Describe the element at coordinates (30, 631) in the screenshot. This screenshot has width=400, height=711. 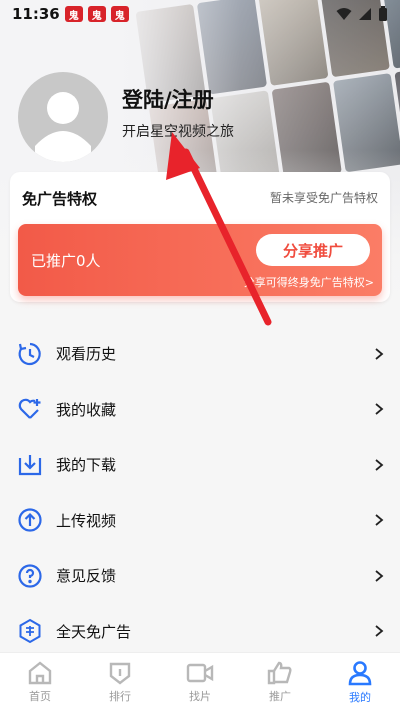
I see `ad-free-icon` at that location.